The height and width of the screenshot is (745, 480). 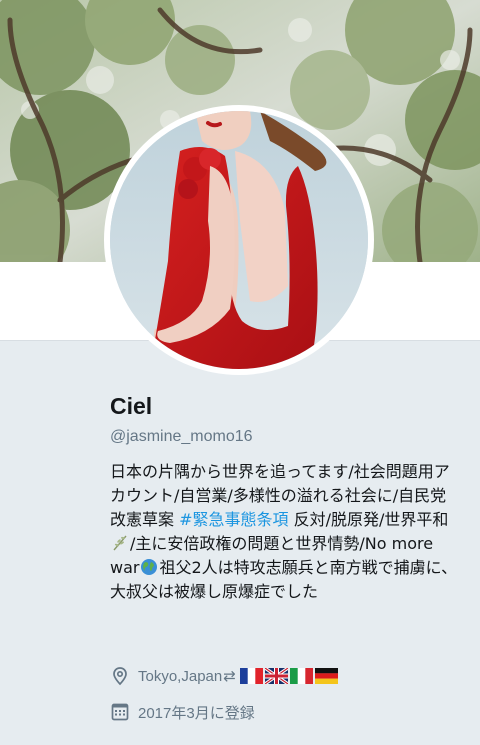 What do you see at coordinates (368, 519) in the screenshot?
I see `bio-text-2: 反対/脱原発/世界平和` at bounding box center [368, 519].